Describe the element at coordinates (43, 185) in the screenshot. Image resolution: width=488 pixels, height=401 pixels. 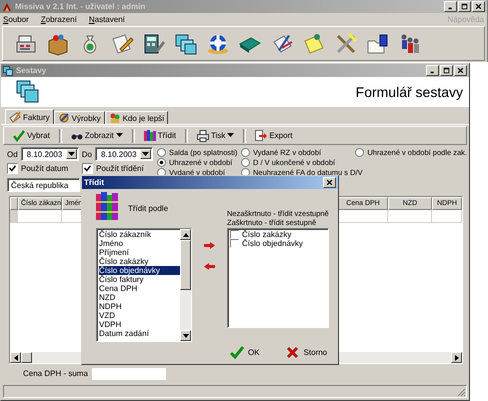
I see `country-field: Česká republika` at that location.